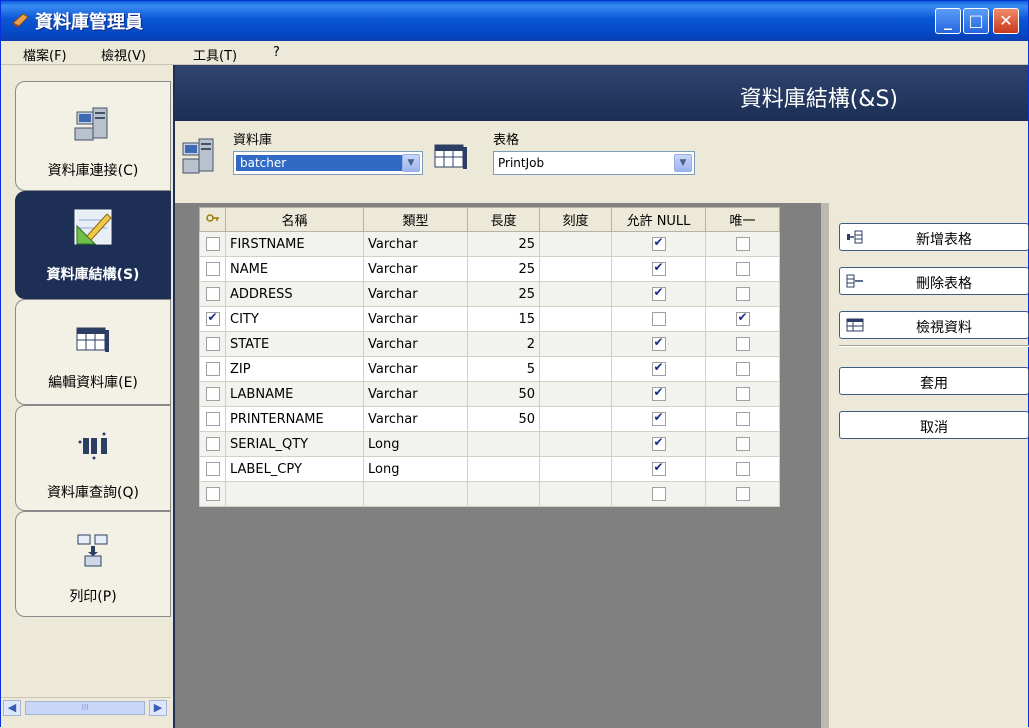 The width and height of the screenshot is (1029, 728). What do you see at coordinates (934, 237) in the screenshot?
I see `add-table-button: 新增表格` at bounding box center [934, 237].